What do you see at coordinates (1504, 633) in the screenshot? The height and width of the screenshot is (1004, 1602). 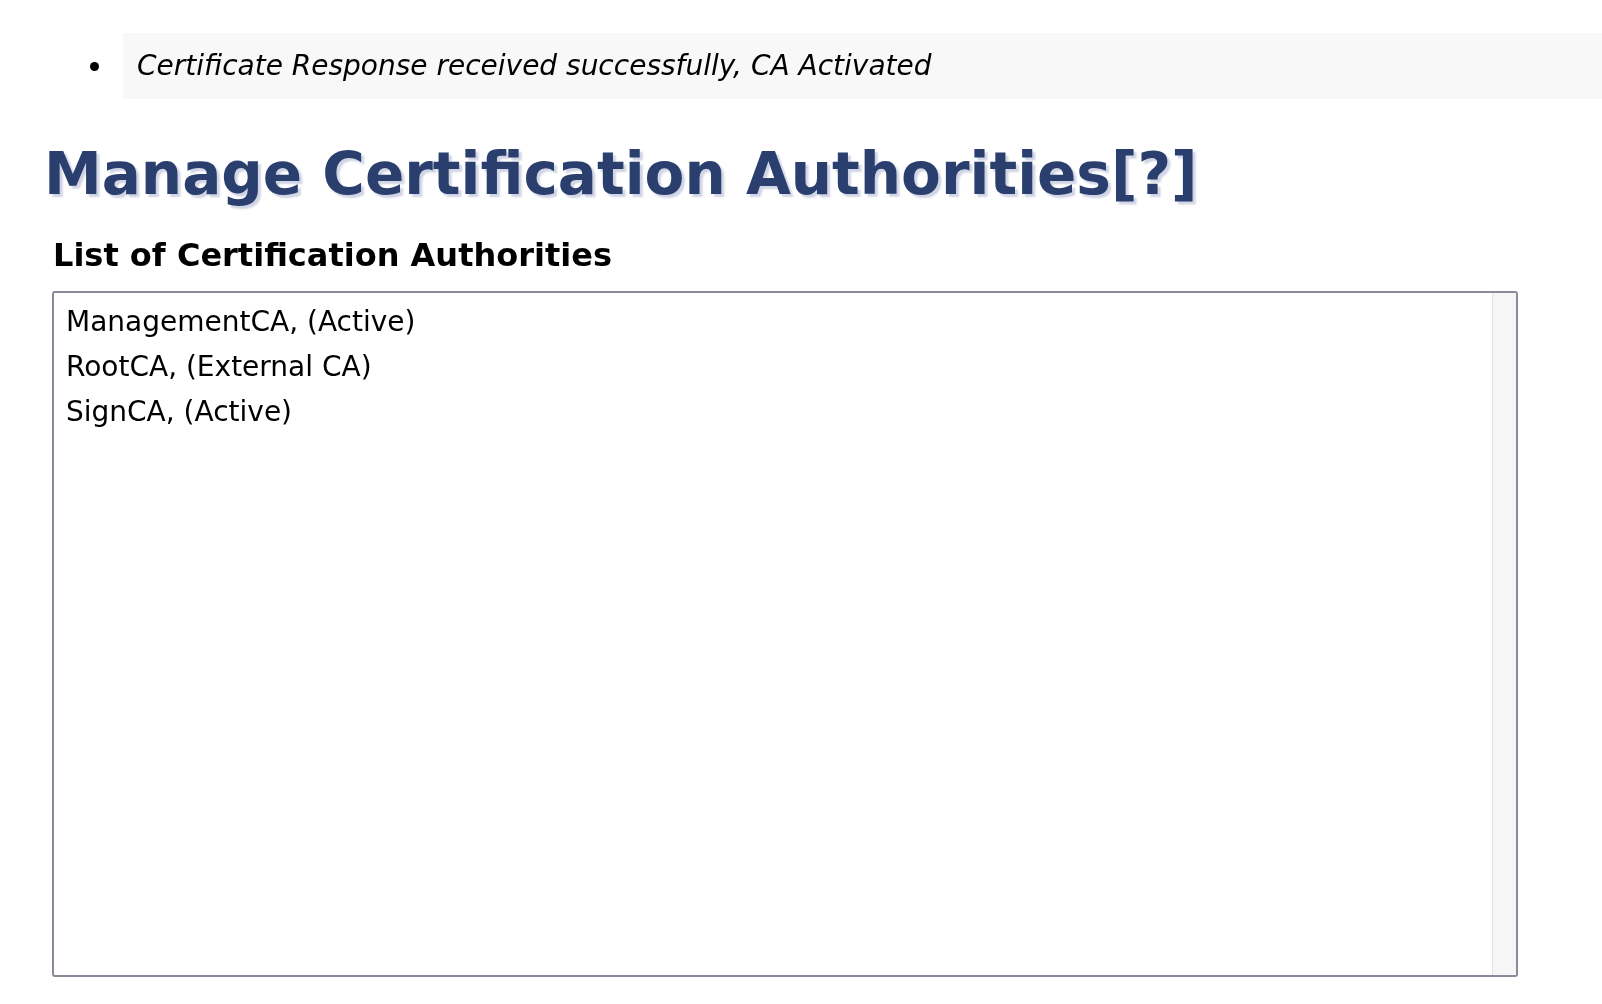 I see `scrollbar-track` at bounding box center [1504, 633].